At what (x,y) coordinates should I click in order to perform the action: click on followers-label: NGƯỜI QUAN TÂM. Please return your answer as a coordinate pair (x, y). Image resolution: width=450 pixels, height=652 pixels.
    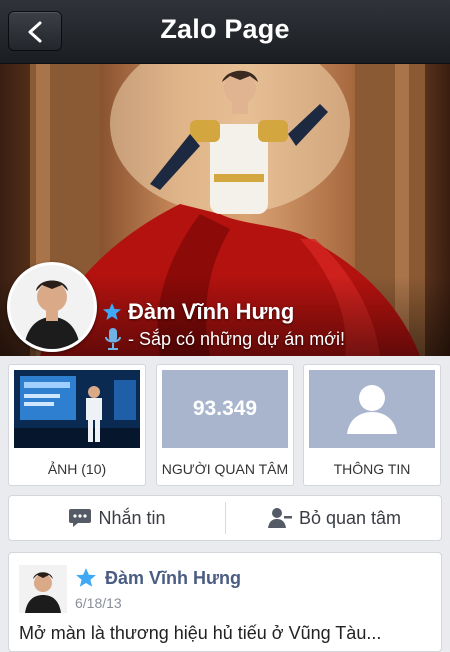
    Looking at the image, I should click on (225, 469).